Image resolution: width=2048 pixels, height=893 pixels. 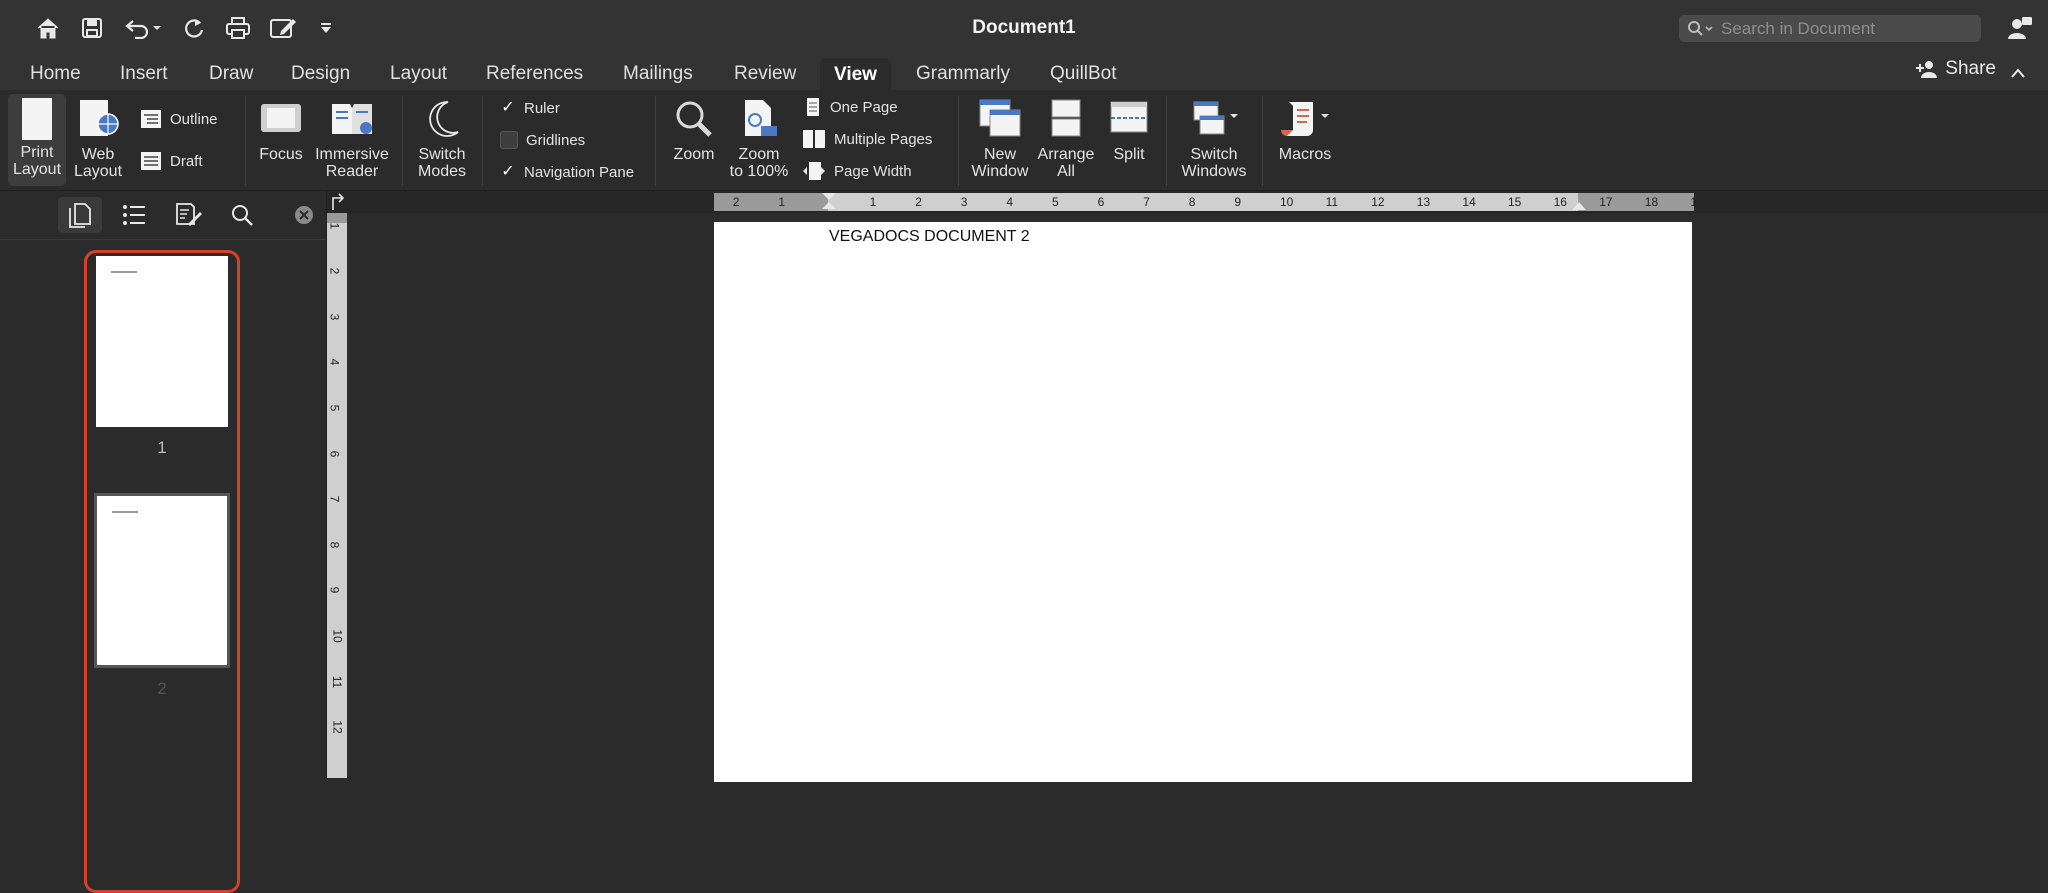 What do you see at coordinates (334, 499) in the screenshot?
I see `vertical-ruler-number: 7` at bounding box center [334, 499].